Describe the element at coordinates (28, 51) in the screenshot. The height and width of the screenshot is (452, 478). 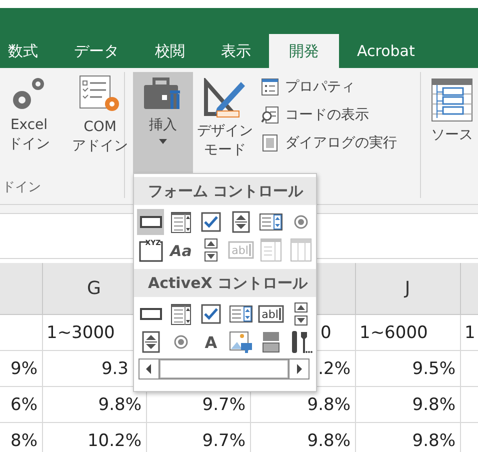
I see `ribbon-tab: 数式` at that location.